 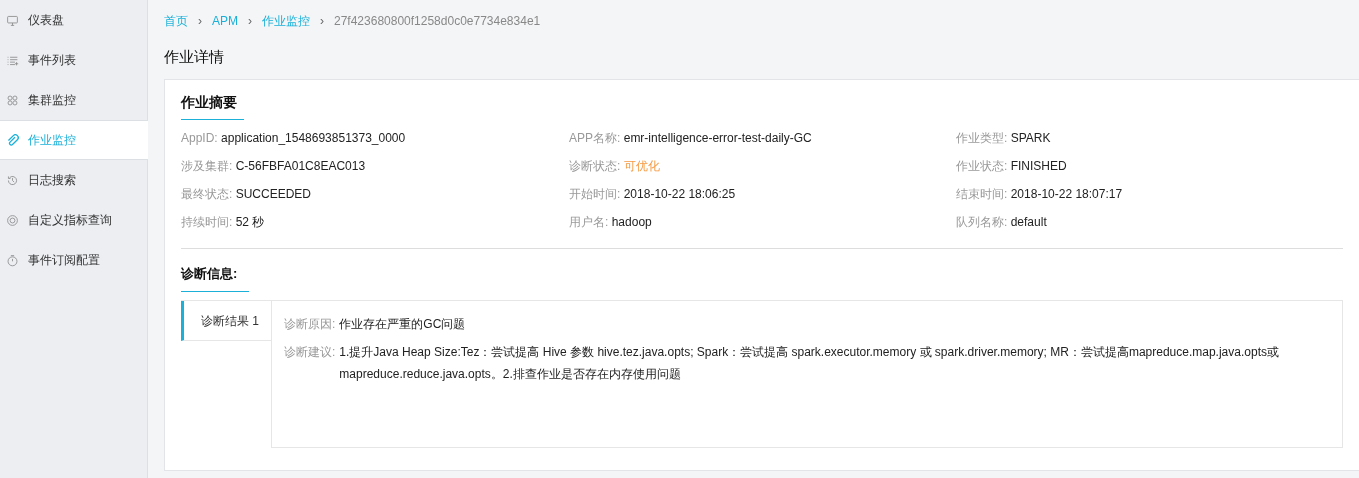 What do you see at coordinates (199, 138) in the screenshot?
I see `field-label: AppID:` at bounding box center [199, 138].